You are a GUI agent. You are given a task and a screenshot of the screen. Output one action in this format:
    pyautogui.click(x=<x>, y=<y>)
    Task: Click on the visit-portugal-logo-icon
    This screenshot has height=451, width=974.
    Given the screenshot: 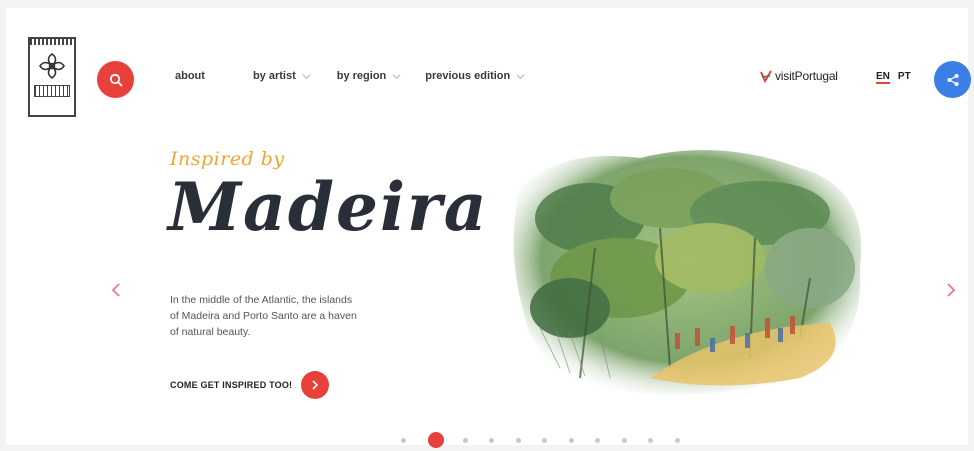 What is the action you would take?
    pyautogui.click(x=766, y=76)
    